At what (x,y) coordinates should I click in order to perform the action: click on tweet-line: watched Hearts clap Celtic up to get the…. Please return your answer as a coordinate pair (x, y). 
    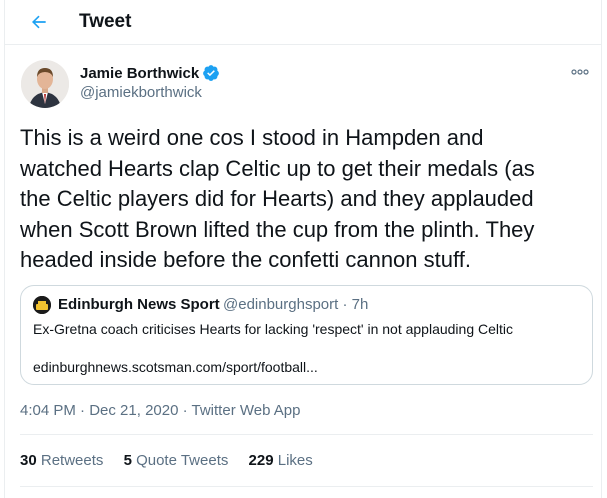
    Looking at the image, I should click on (277, 168).